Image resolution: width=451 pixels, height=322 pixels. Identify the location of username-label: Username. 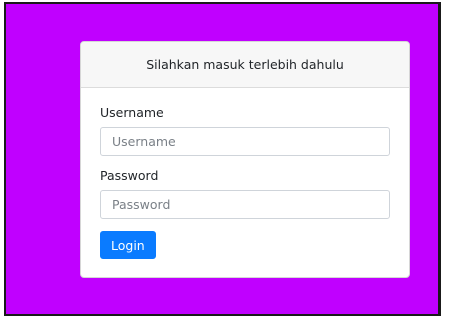
(132, 112).